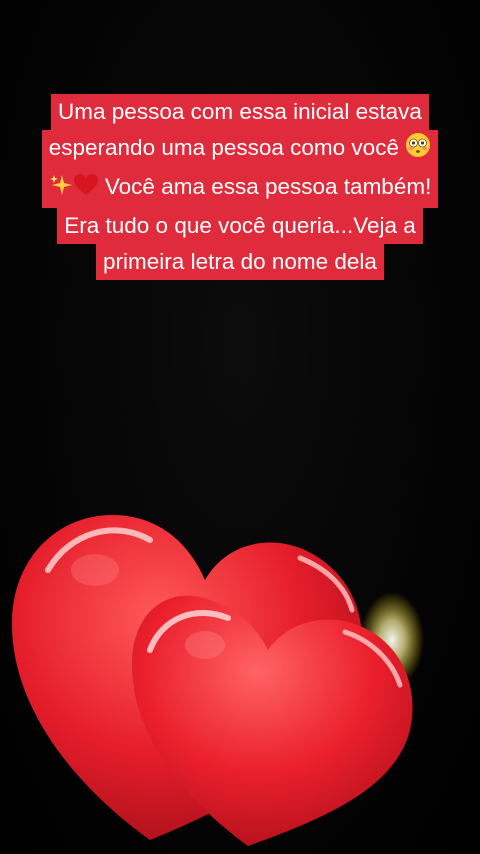  Describe the element at coordinates (418, 150) in the screenshot. I see `flushed-face-icon` at that location.